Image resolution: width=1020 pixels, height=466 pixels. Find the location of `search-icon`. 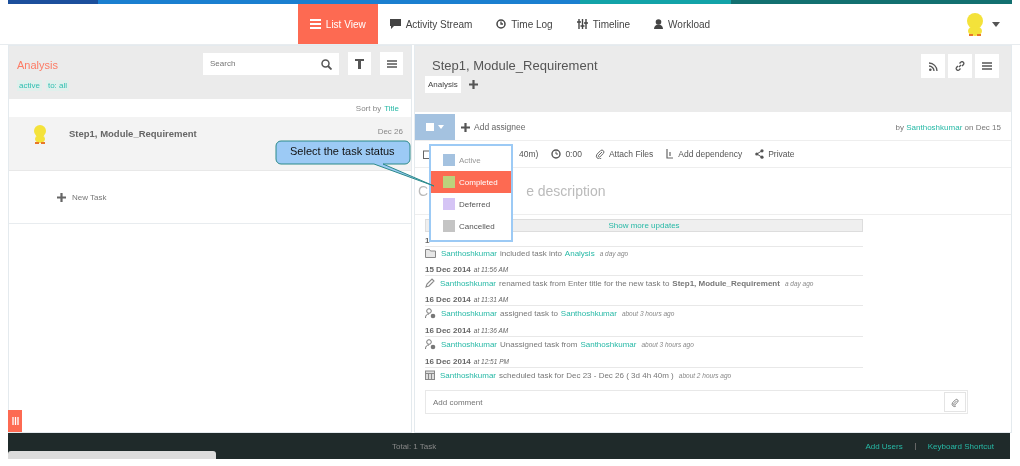

search-icon is located at coordinates (326, 64).